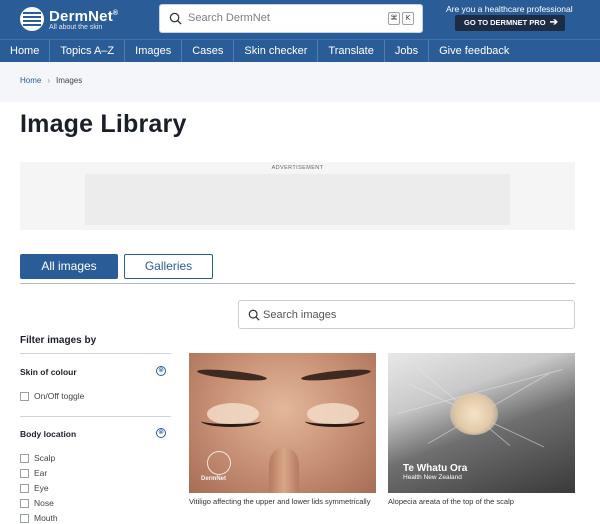  What do you see at coordinates (168, 266) in the screenshot?
I see `tab-galleries: Galleries` at bounding box center [168, 266].